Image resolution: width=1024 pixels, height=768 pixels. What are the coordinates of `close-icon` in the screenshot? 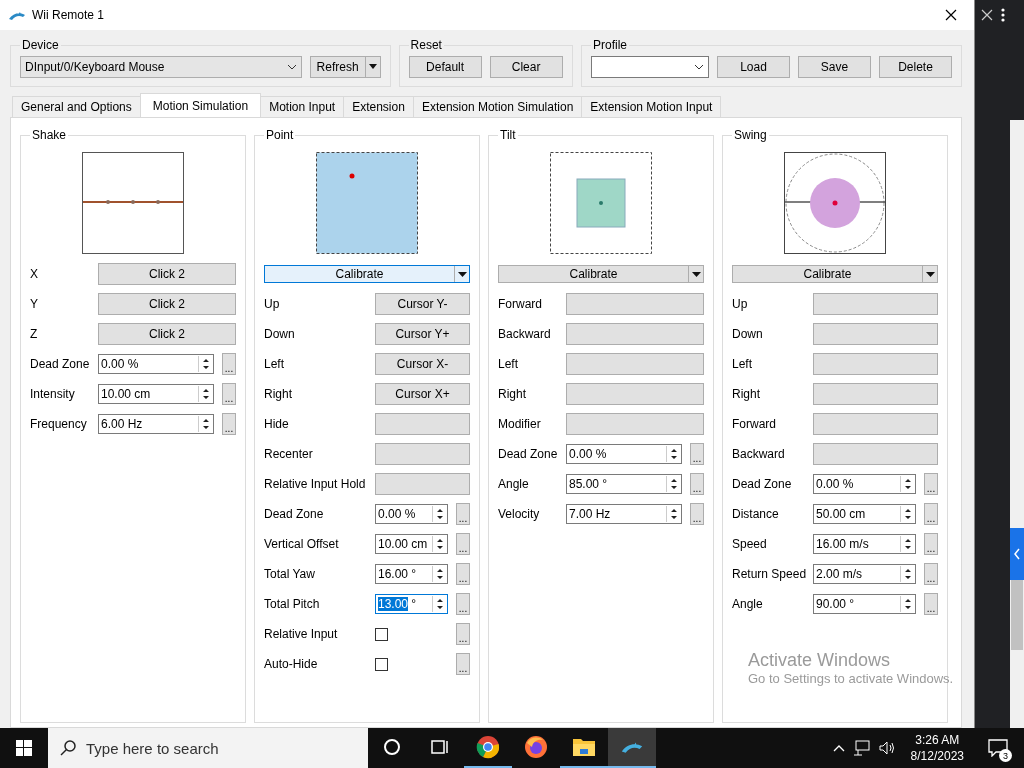 It's located at (987, 15).